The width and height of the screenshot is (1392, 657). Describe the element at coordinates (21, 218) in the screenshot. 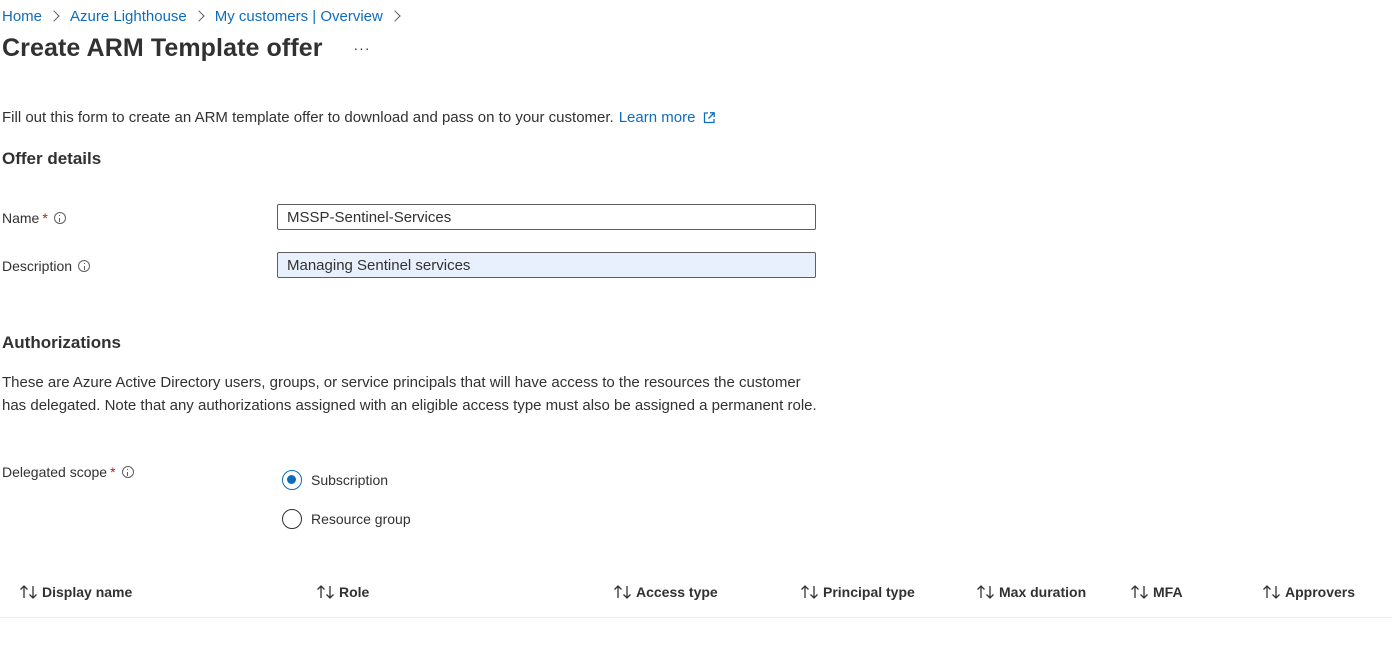

I see `name-label-text: Name` at that location.